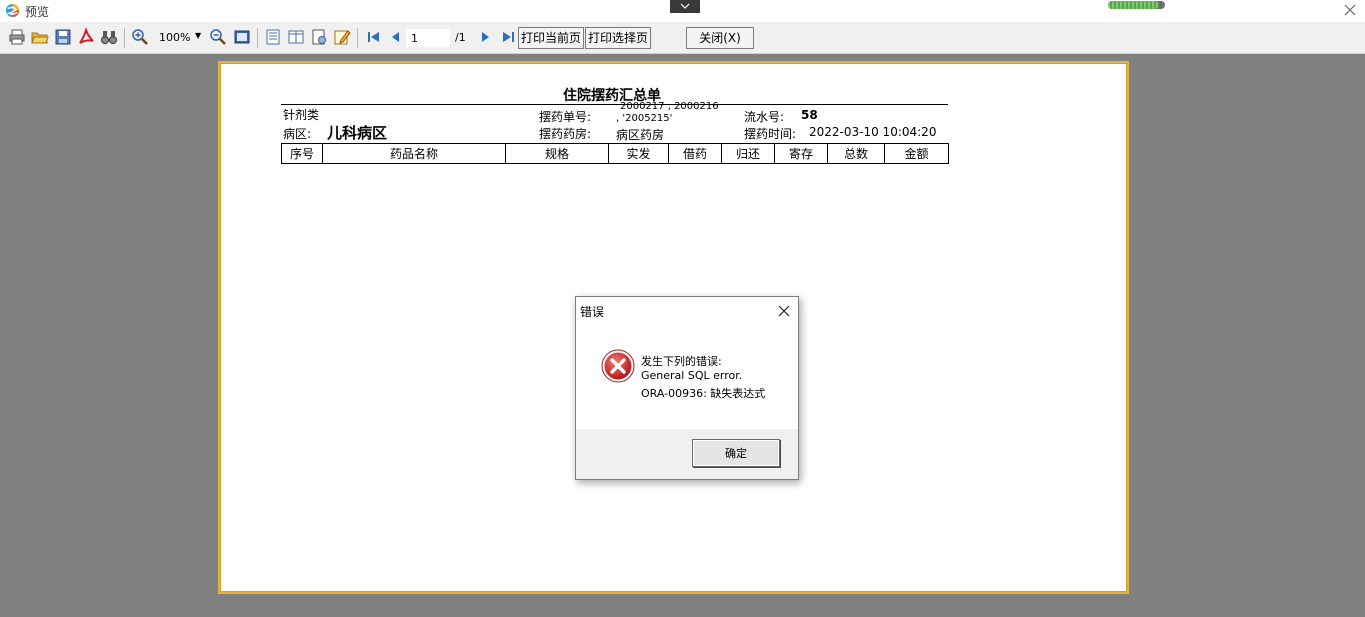 The width and height of the screenshot is (1365, 617). Describe the element at coordinates (40, 37) in the screenshot. I see `open-folder-icon` at that location.